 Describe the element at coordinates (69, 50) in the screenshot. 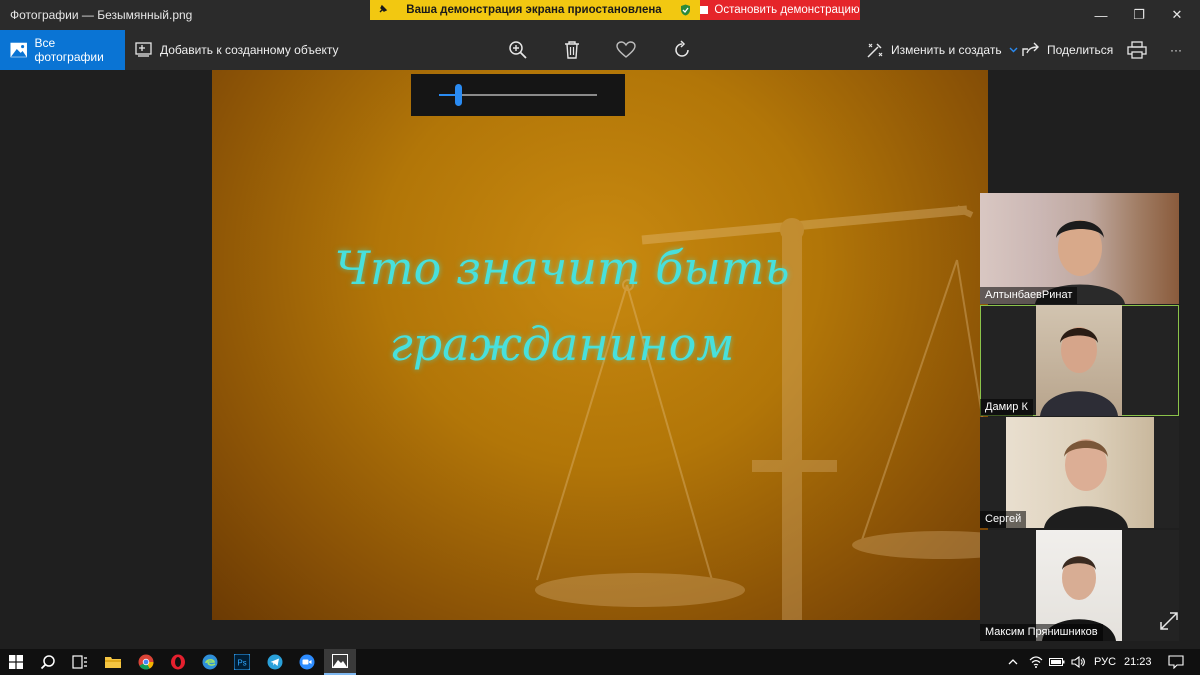

I see `all-photos-label: Все фотографии` at that location.